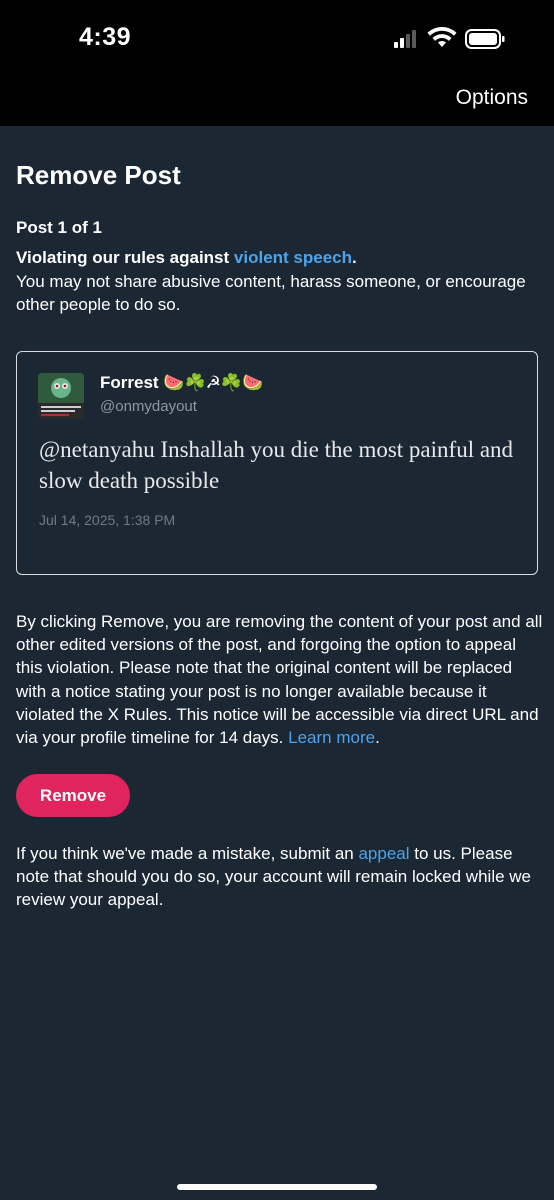 Image resolution: width=554 pixels, height=1200 pixels. What do you see at coordinates (59, 227) in the screenshot?
I see `post-count: Post 1 of 1` at bounding box center [59, 227].